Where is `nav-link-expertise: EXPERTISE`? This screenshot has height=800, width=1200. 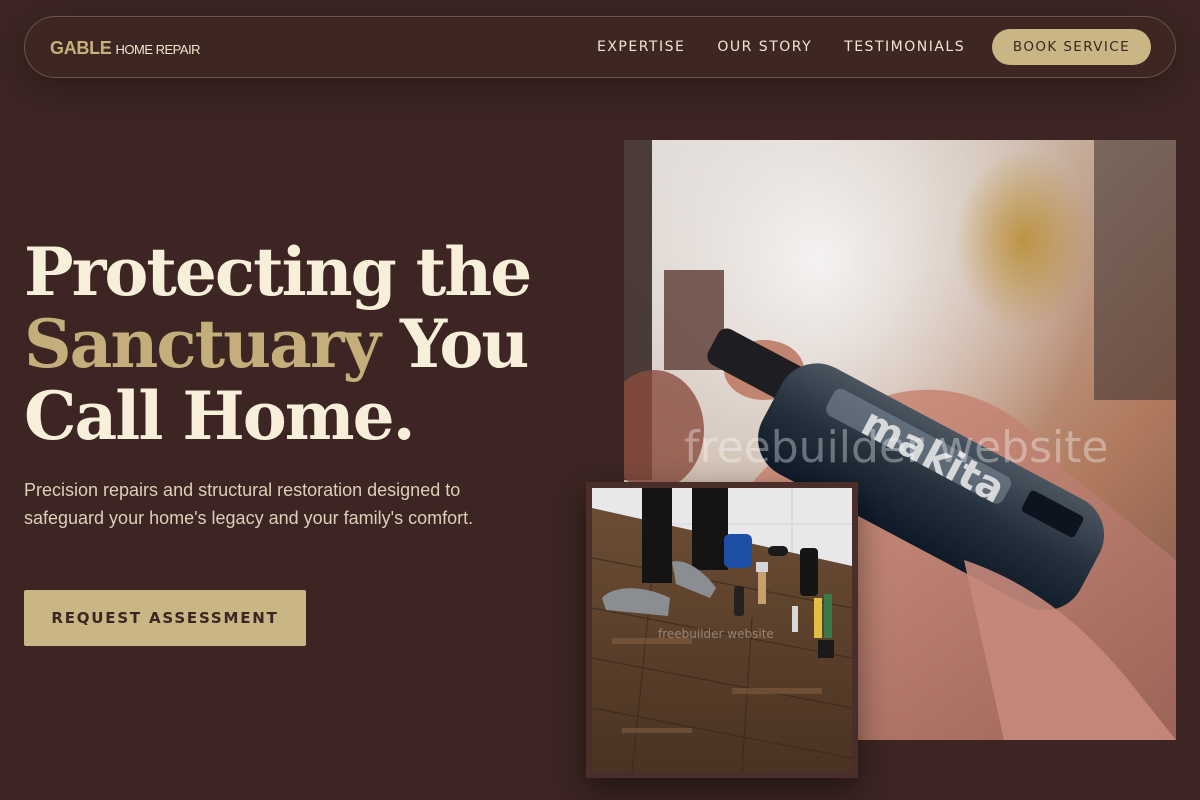 nav-link-expertise: EXPERTISE is located at coordinates (641, 47).